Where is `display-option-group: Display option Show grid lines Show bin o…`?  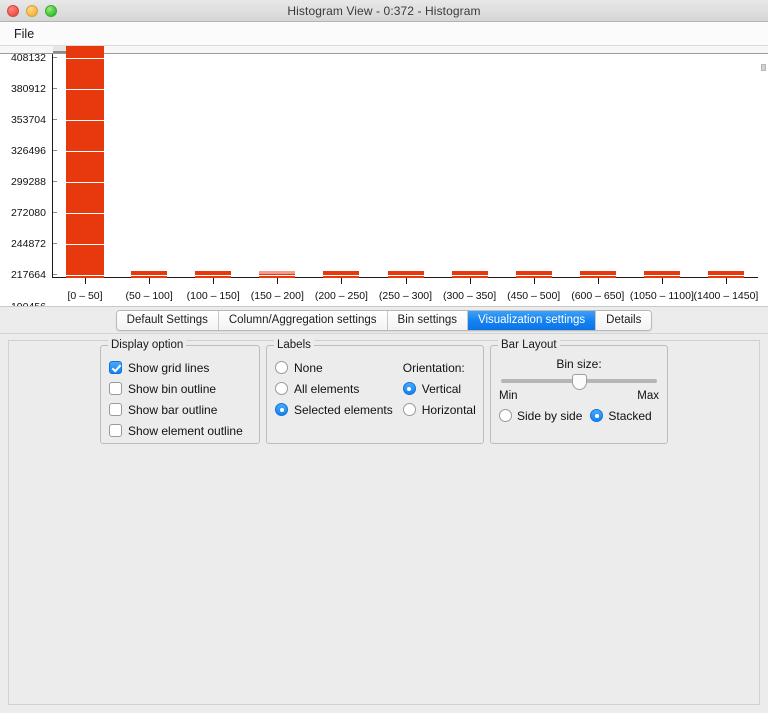 display-option-group: Display option Show grid lines Show bin o… is located at coordinates (180, 391).